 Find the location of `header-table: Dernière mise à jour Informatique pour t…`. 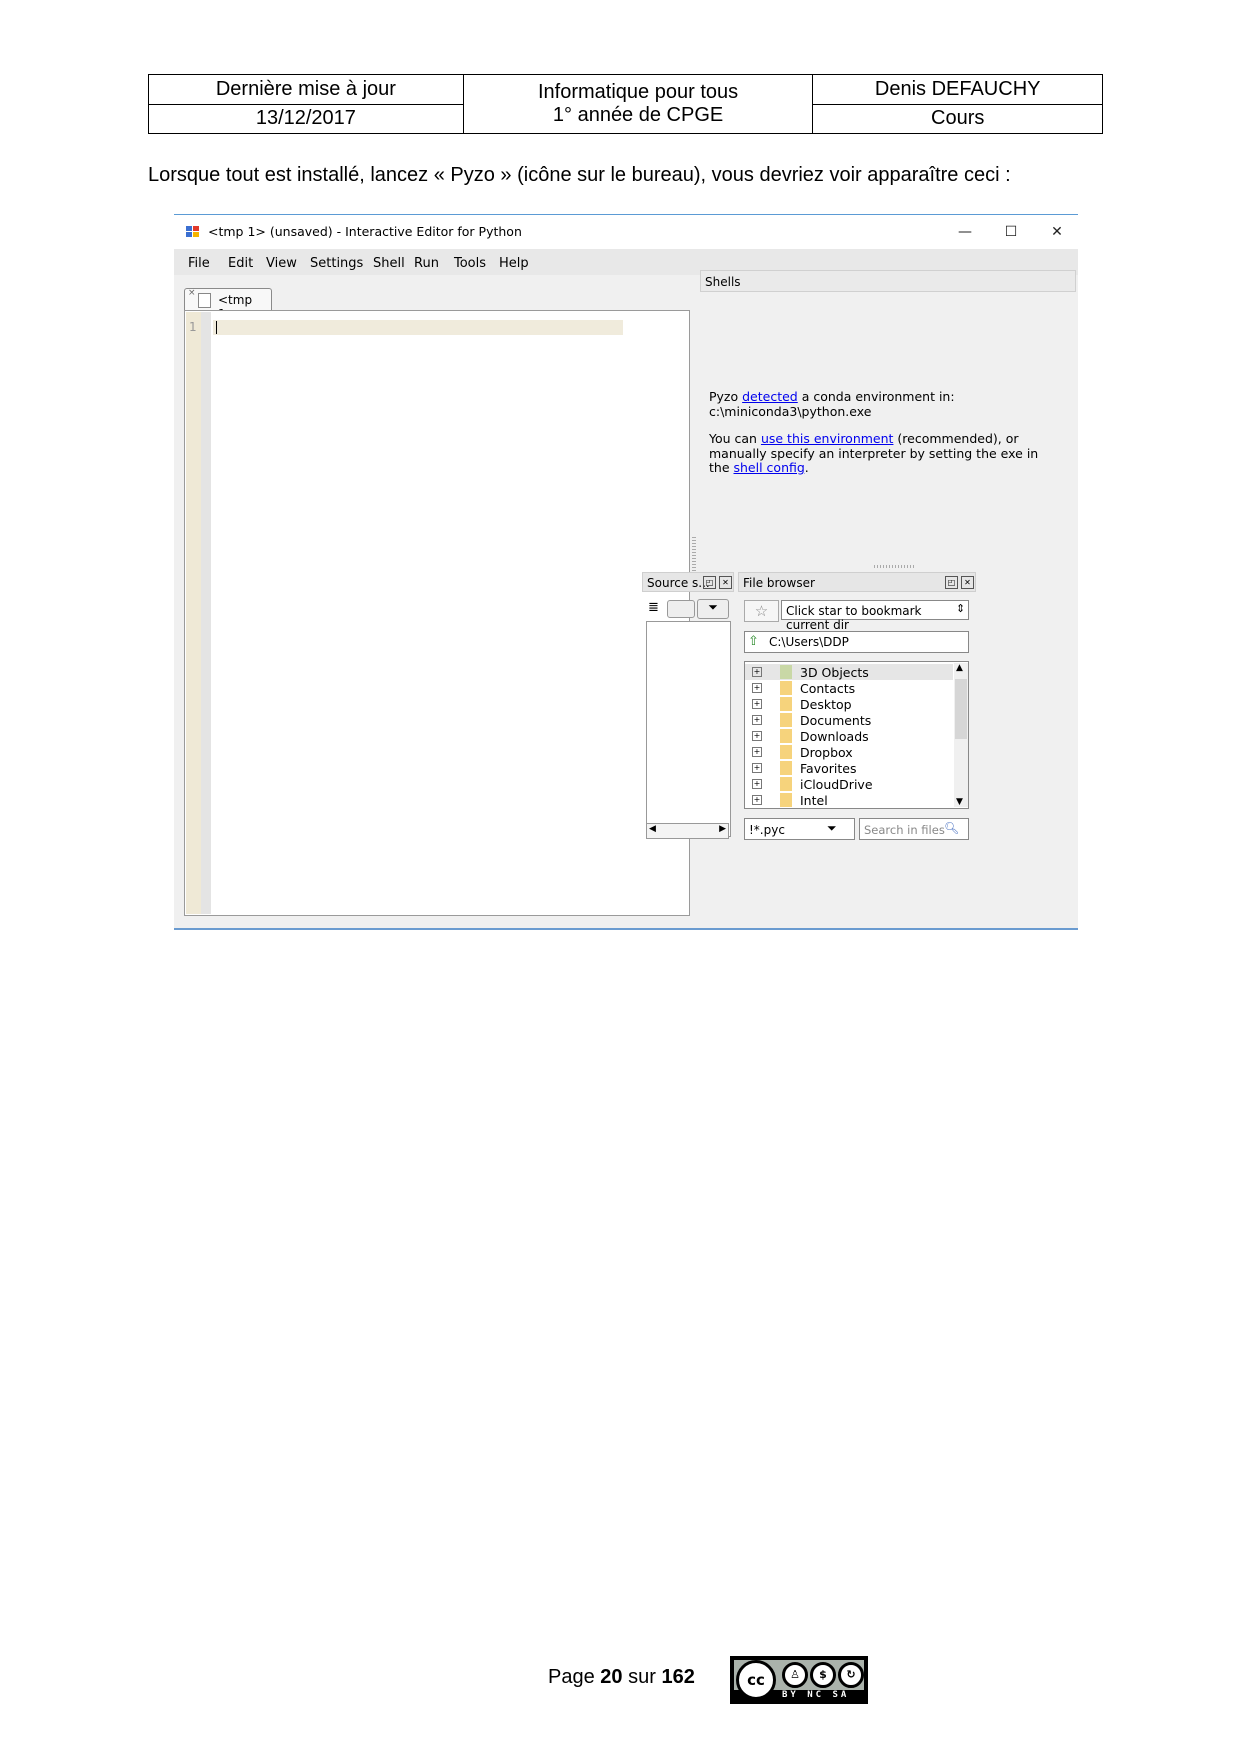

header-table: Dernière mise à jour Informatique pour t… is located at coordinates (625, 104).